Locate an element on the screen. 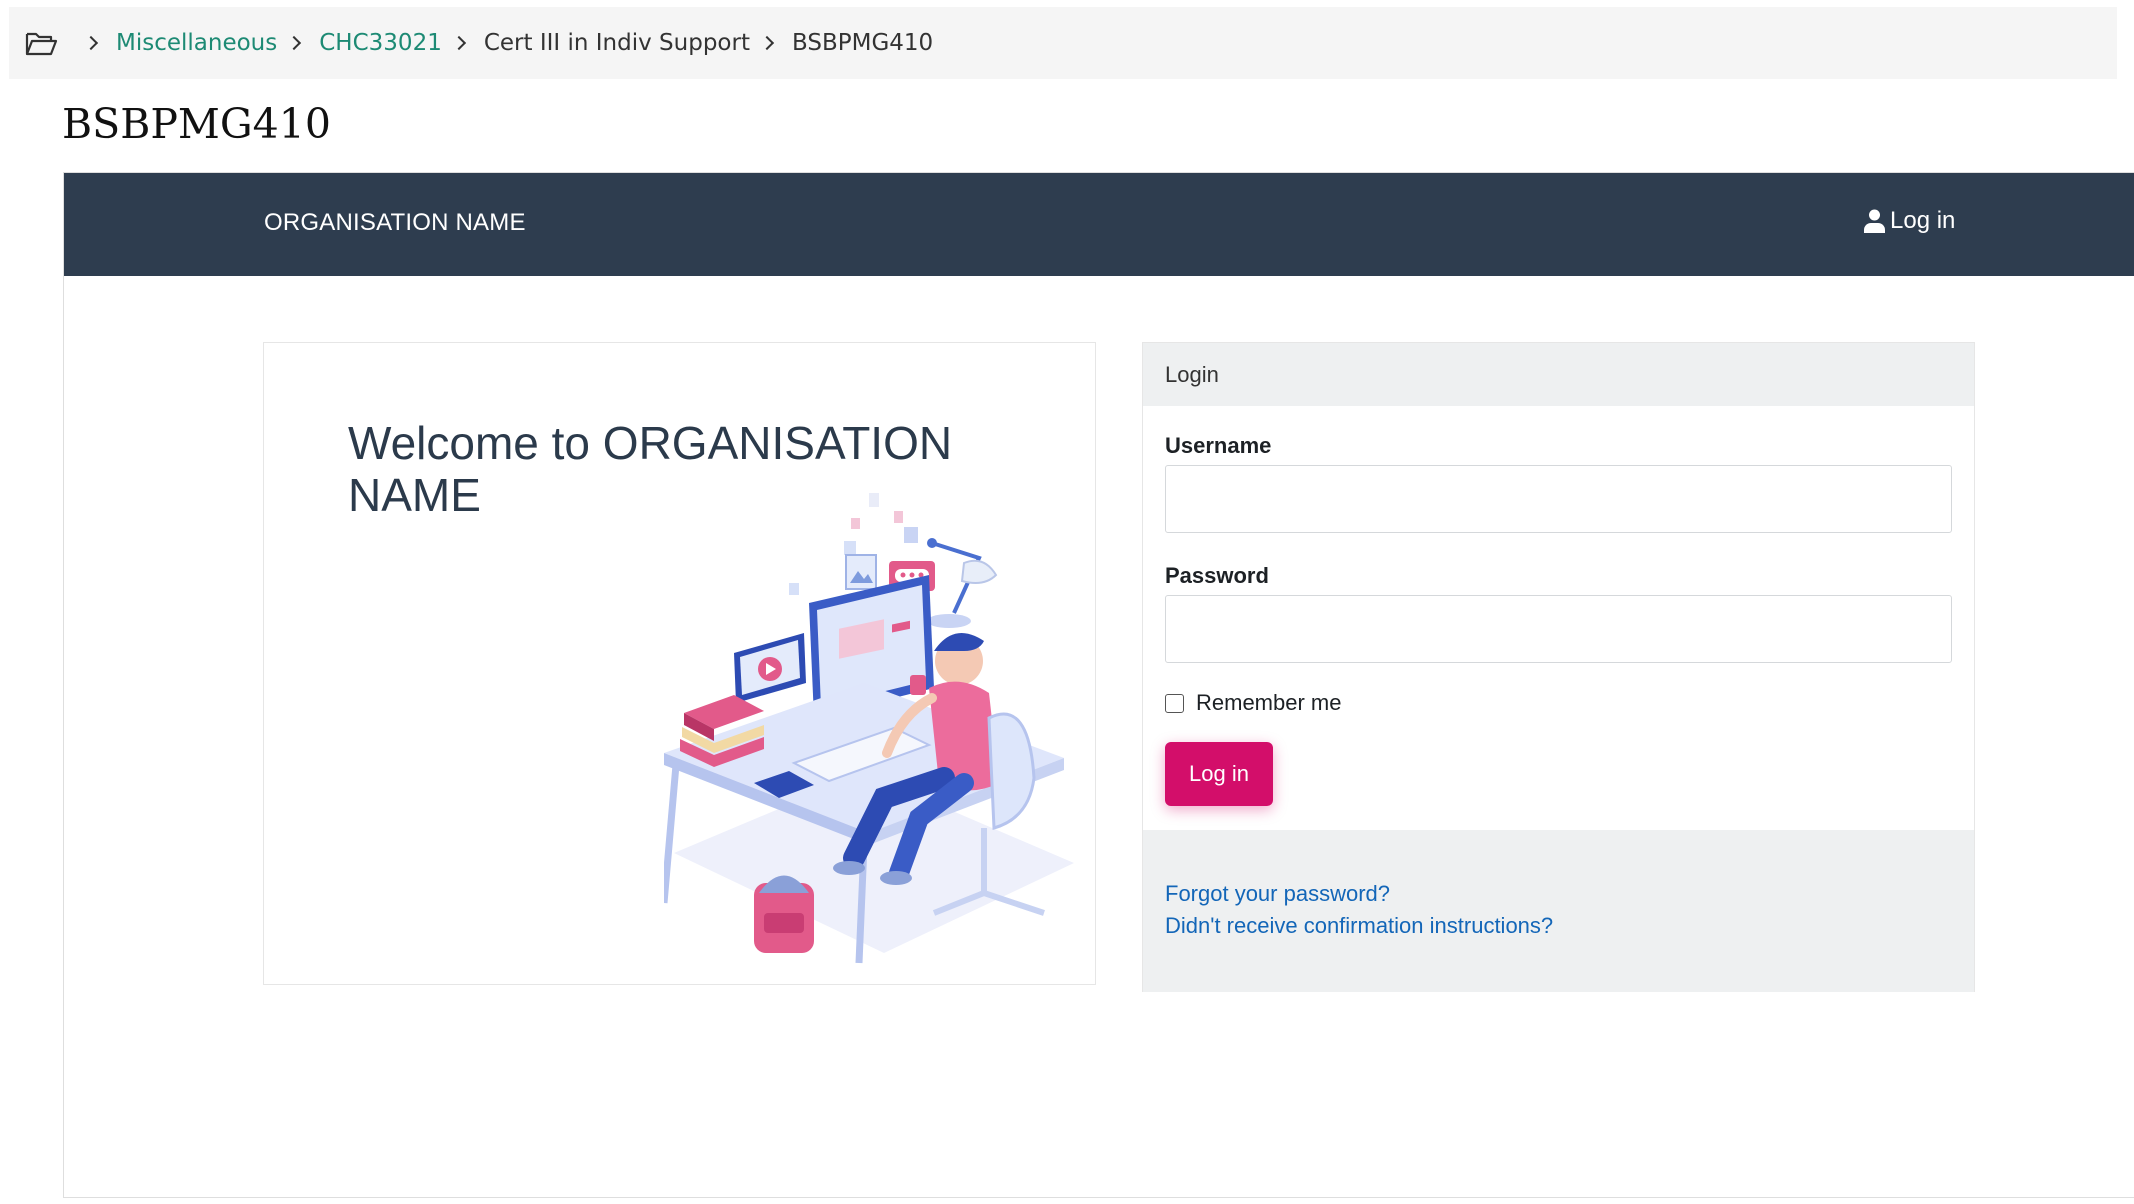 Image resolution: width=2134 pixels, height=1204 pixels. page-title: BSBPMG410 is located at coordinates (196, 124).